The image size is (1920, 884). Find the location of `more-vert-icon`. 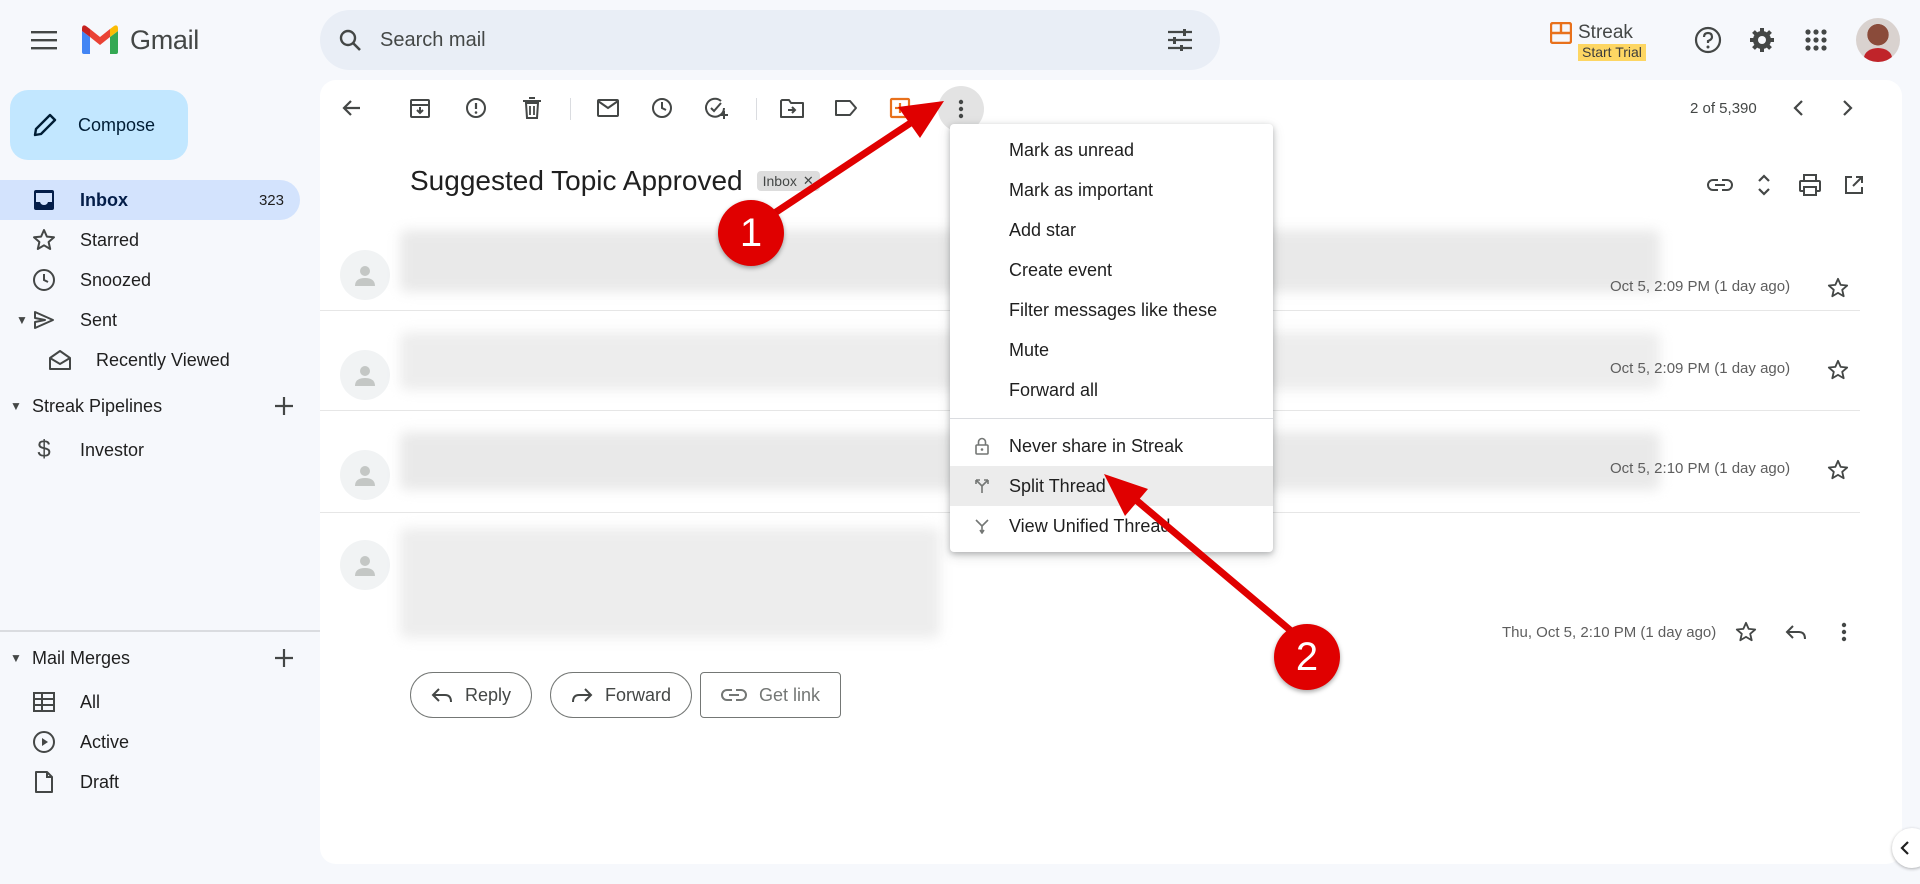

more-vert-icon is located at coordinates (961, 109).